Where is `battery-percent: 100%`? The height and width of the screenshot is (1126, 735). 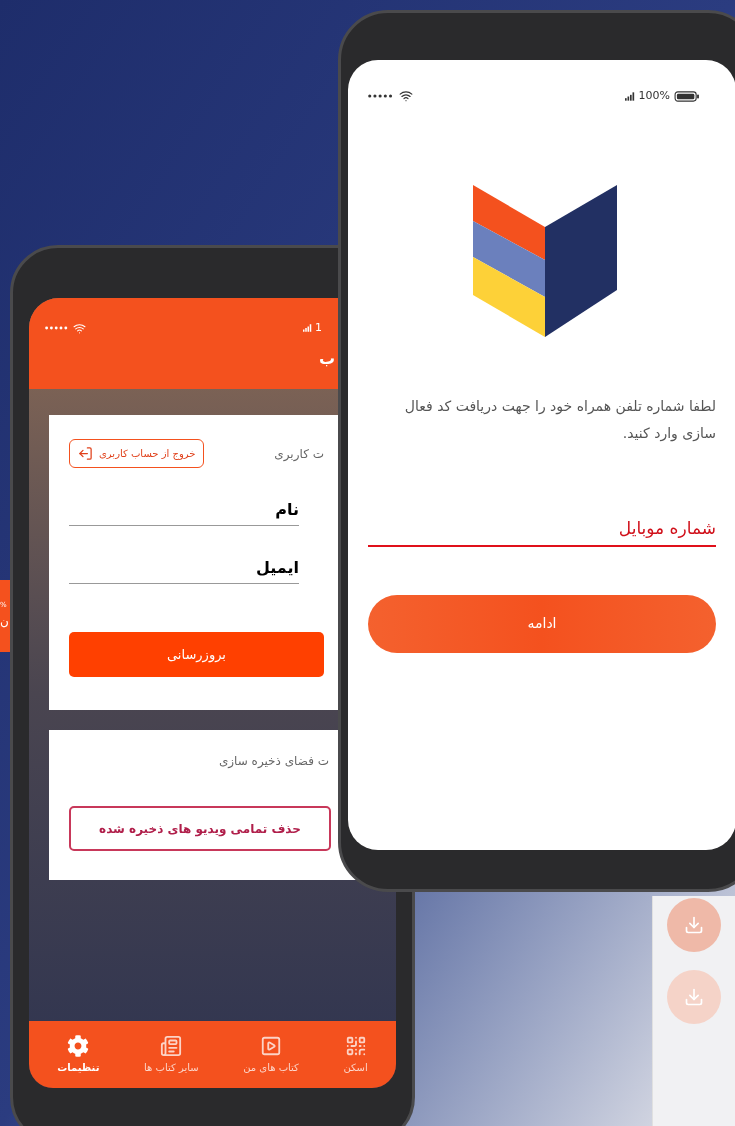
battery-percent: 100% is located at coordinates (654, 96).